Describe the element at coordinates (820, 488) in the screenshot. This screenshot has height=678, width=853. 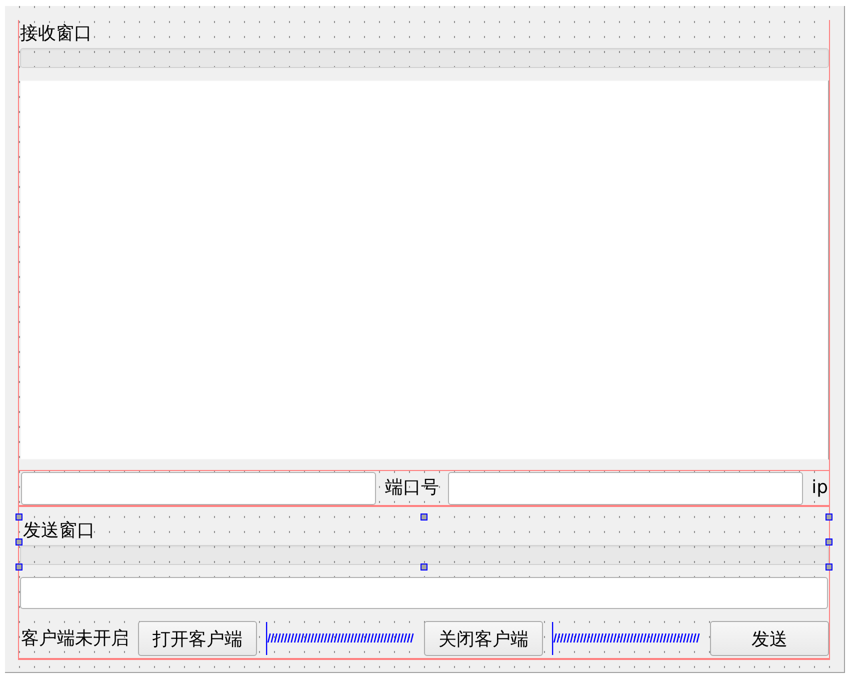
I see `field-label: ip` at that location.